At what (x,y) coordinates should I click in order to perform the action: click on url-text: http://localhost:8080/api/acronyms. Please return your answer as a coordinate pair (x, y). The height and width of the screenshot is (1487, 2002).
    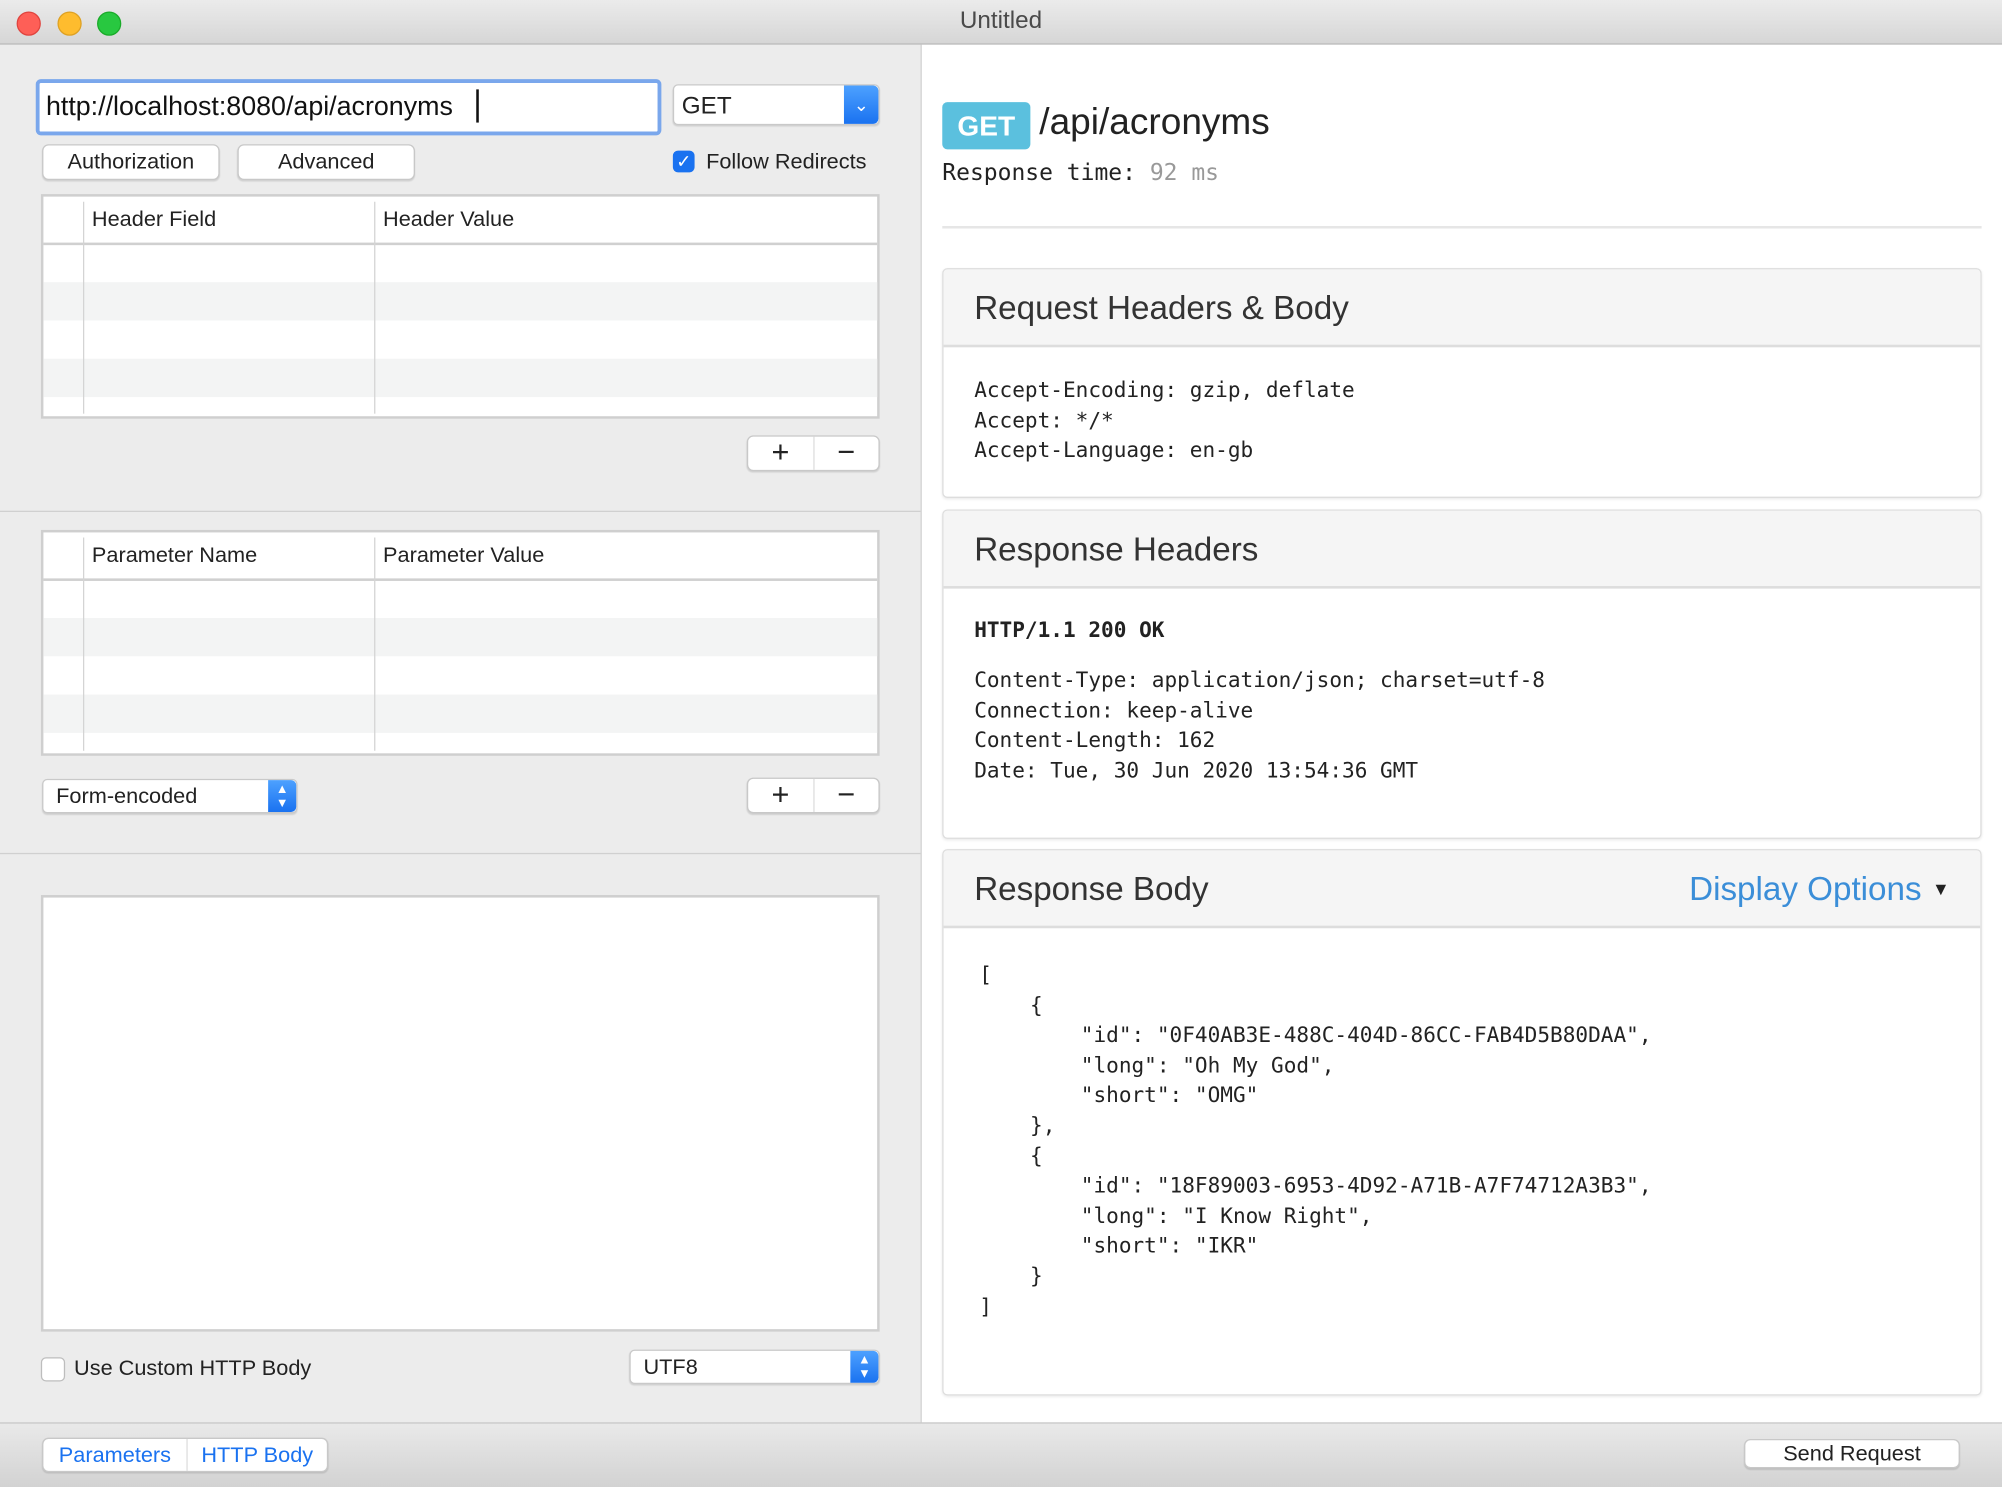
    Looking at the image, I should click on (249, 106).